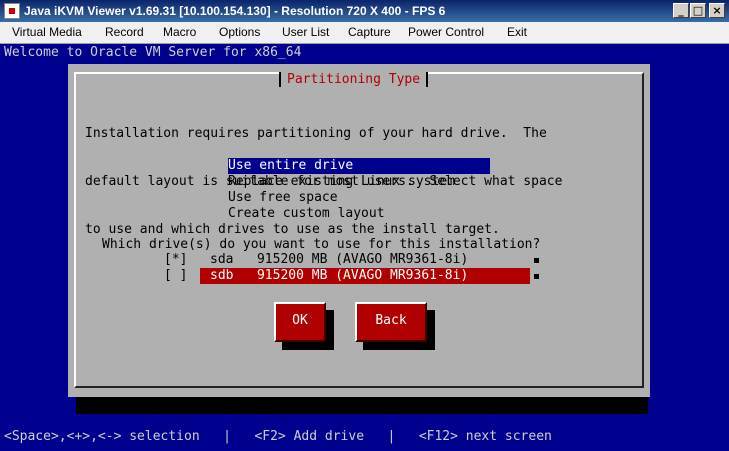 This screenshot has height=451, width=729. Describe the element at coordinates (717, 10) in the screenshot. I see `close-button: ×` at that location.